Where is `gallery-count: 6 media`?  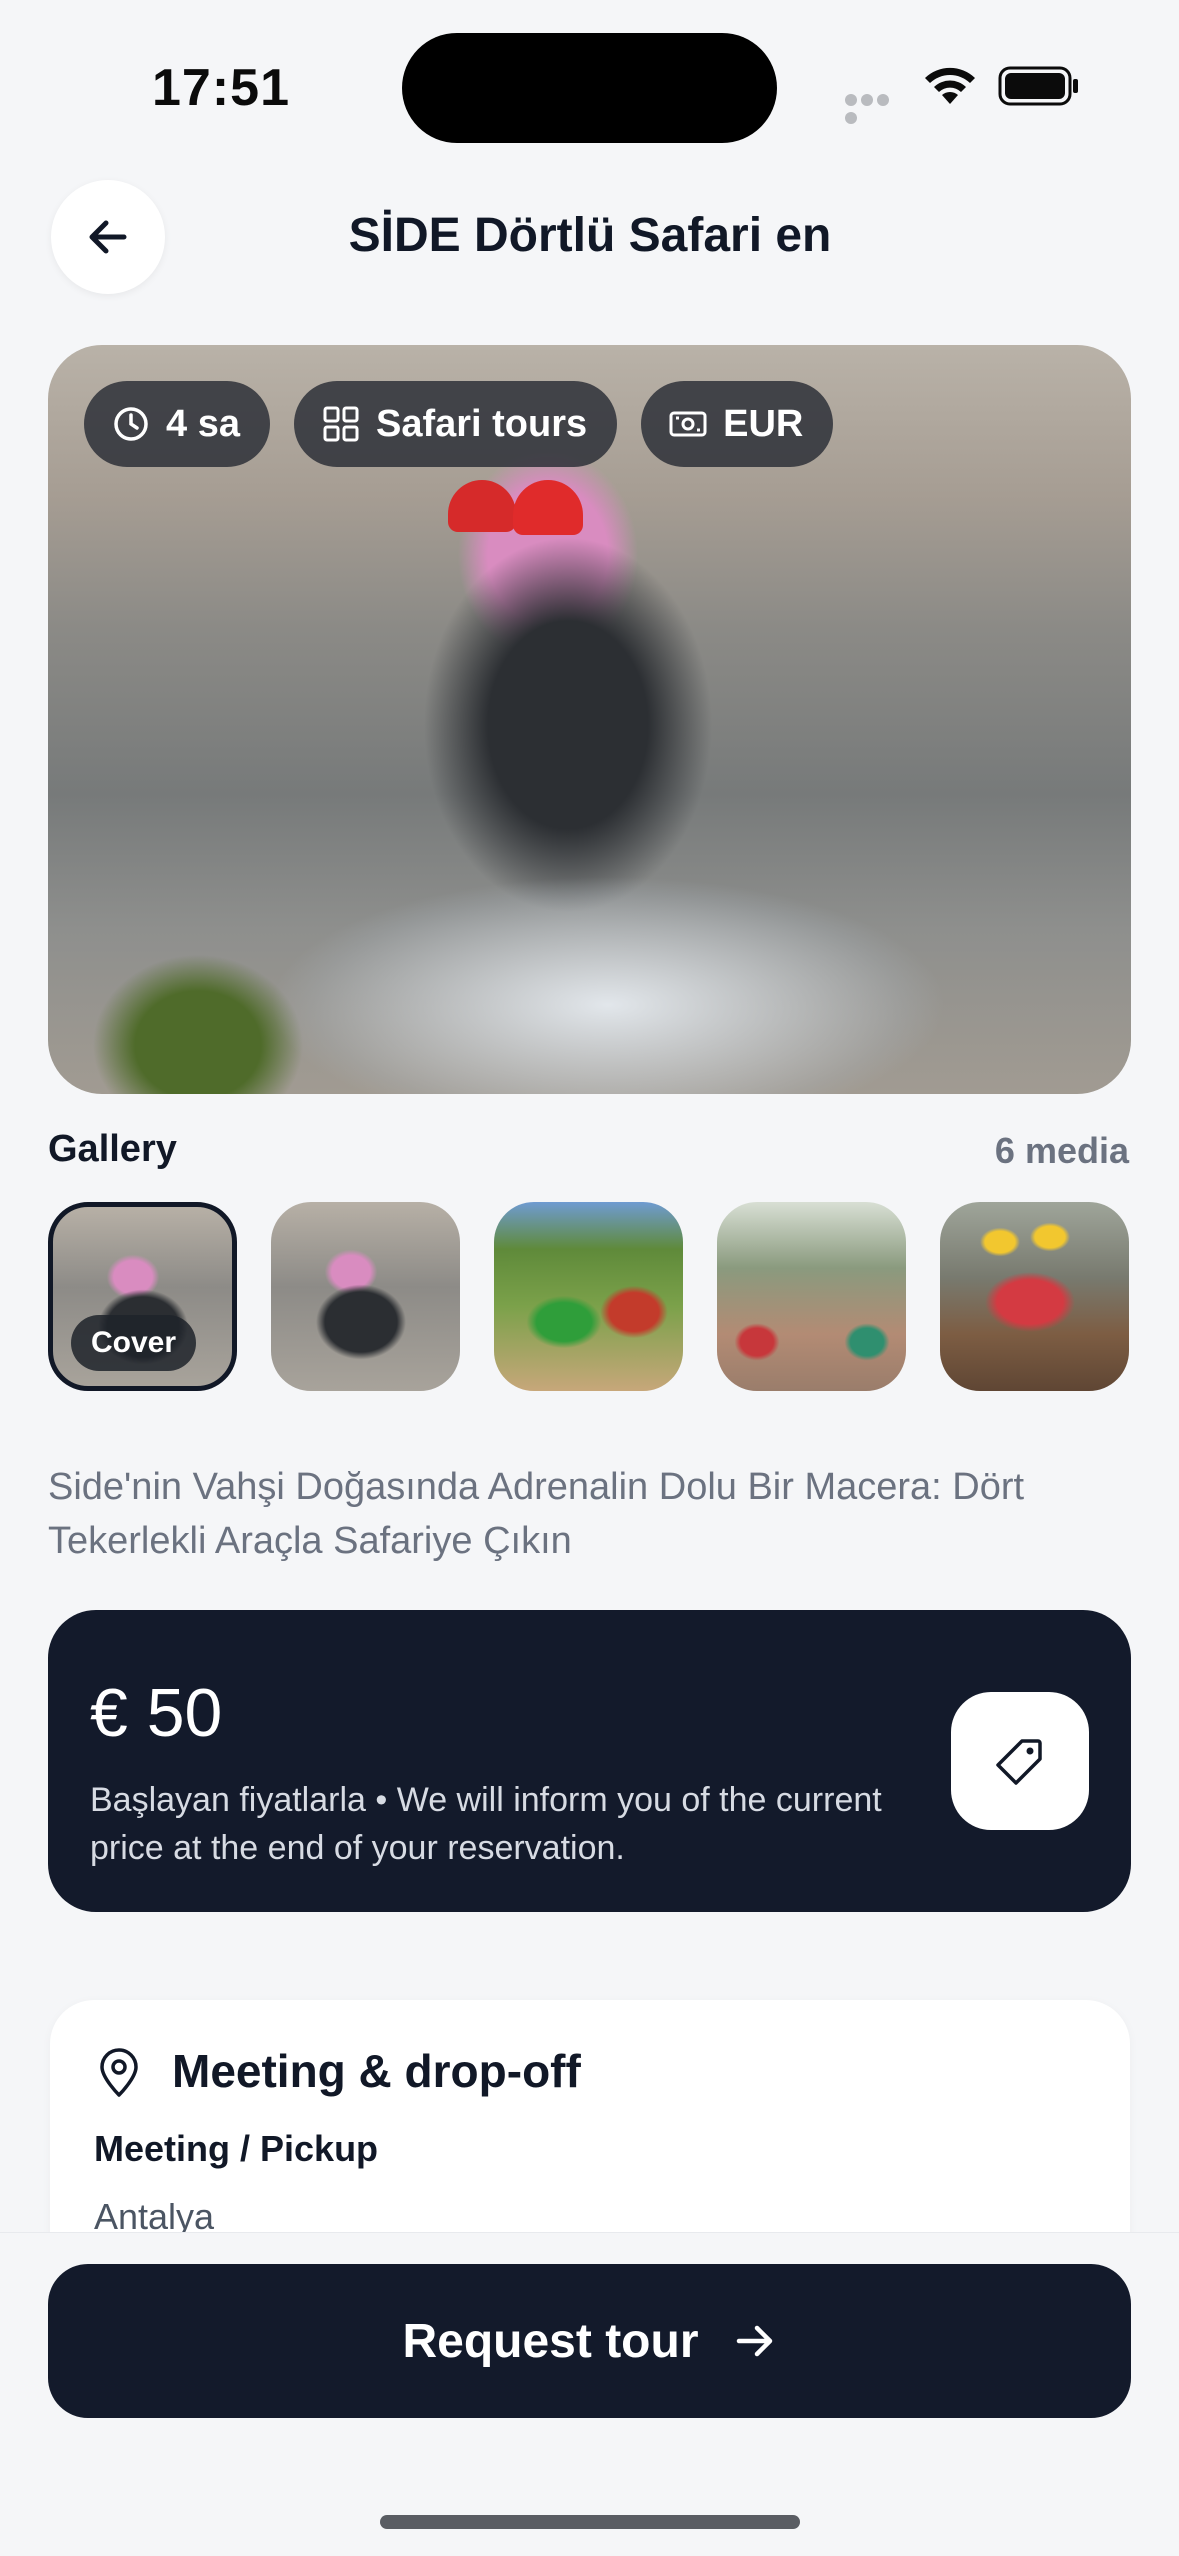
gallery-count: 6 media is located at coordinates (1061, 1150).